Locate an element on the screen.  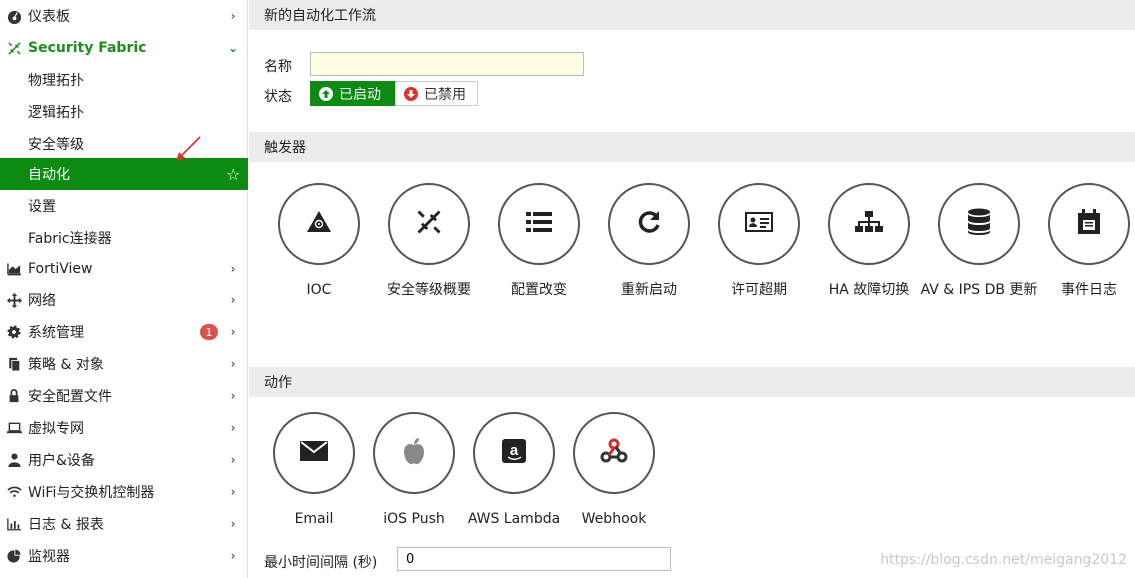
trigger-ioc: IOC is located at coordinates (319, 241).